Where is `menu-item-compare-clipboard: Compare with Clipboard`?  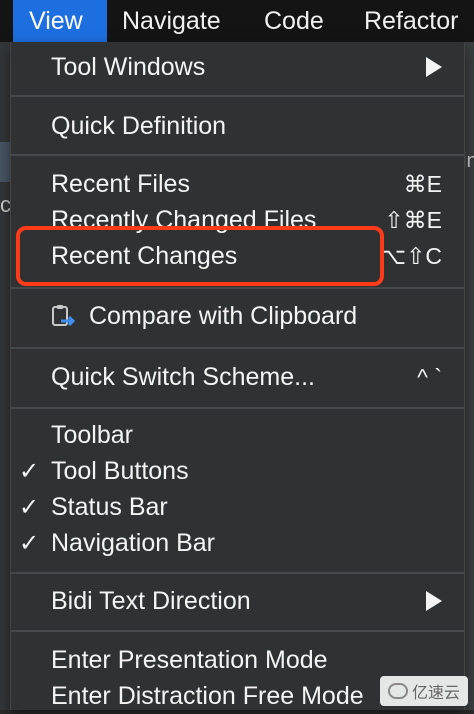
menu-item-compare-clipboard: Compare with Clipboard is located at coordinates (237, 316).